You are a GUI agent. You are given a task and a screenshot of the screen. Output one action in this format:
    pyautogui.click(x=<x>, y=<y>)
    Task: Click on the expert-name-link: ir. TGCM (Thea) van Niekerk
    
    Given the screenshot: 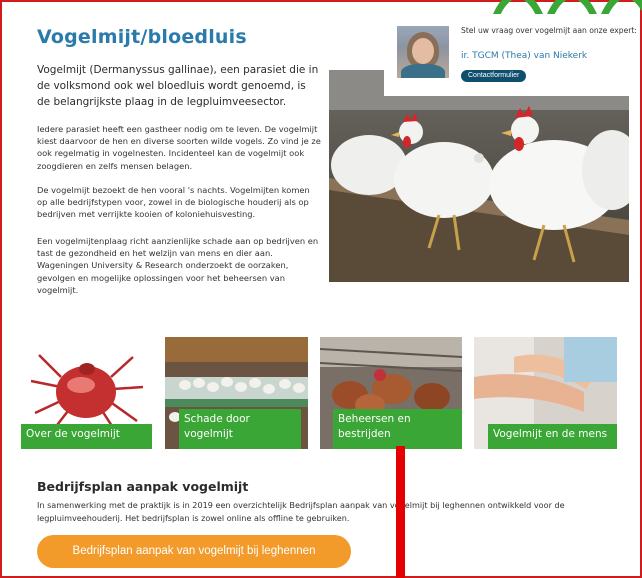 What is the action you would take?
    pyautogui.click(x=524, y=56)
    